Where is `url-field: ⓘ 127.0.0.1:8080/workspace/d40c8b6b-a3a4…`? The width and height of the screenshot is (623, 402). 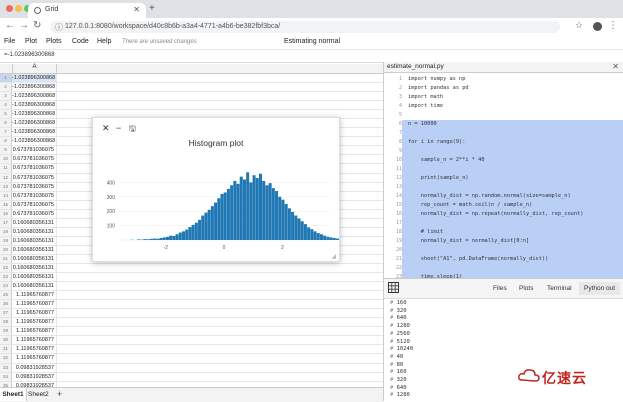 url-field: ⓘ 127.0.0.1:8080/workspace/d40c8b6b-a3a4… is located at coordinates (305, 27).